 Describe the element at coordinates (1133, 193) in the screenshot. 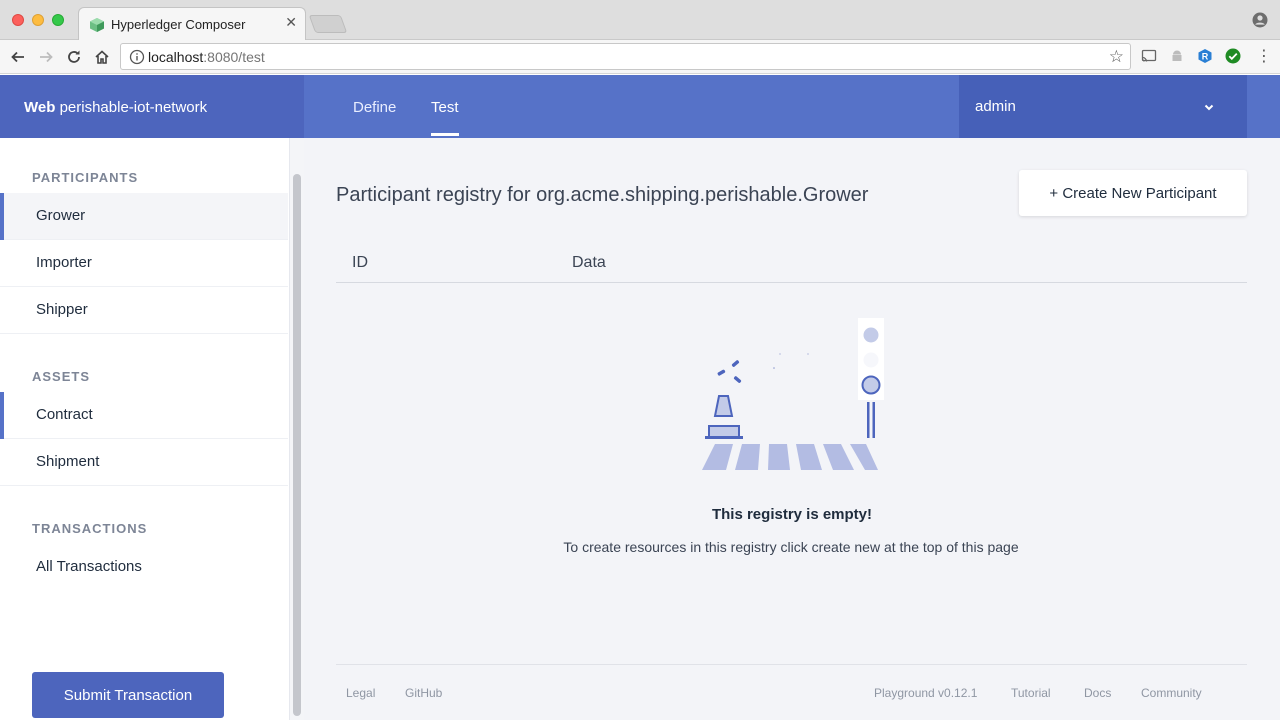

I see `create-new-participant-button: + Create New Participant` at that location.